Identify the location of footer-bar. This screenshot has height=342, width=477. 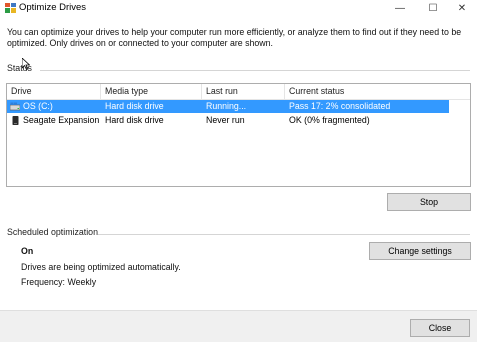
(238, 326).